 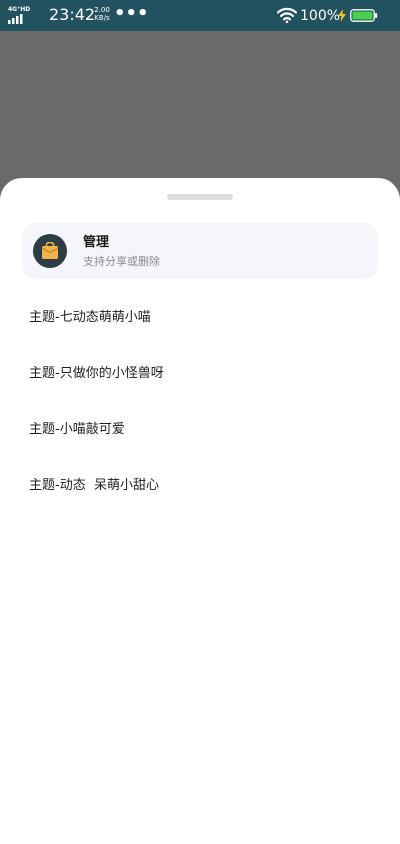 What do you see at coordinates (287, 15) in the screenshot?
I see `wifi-icon` at bounding box center [287, 15].